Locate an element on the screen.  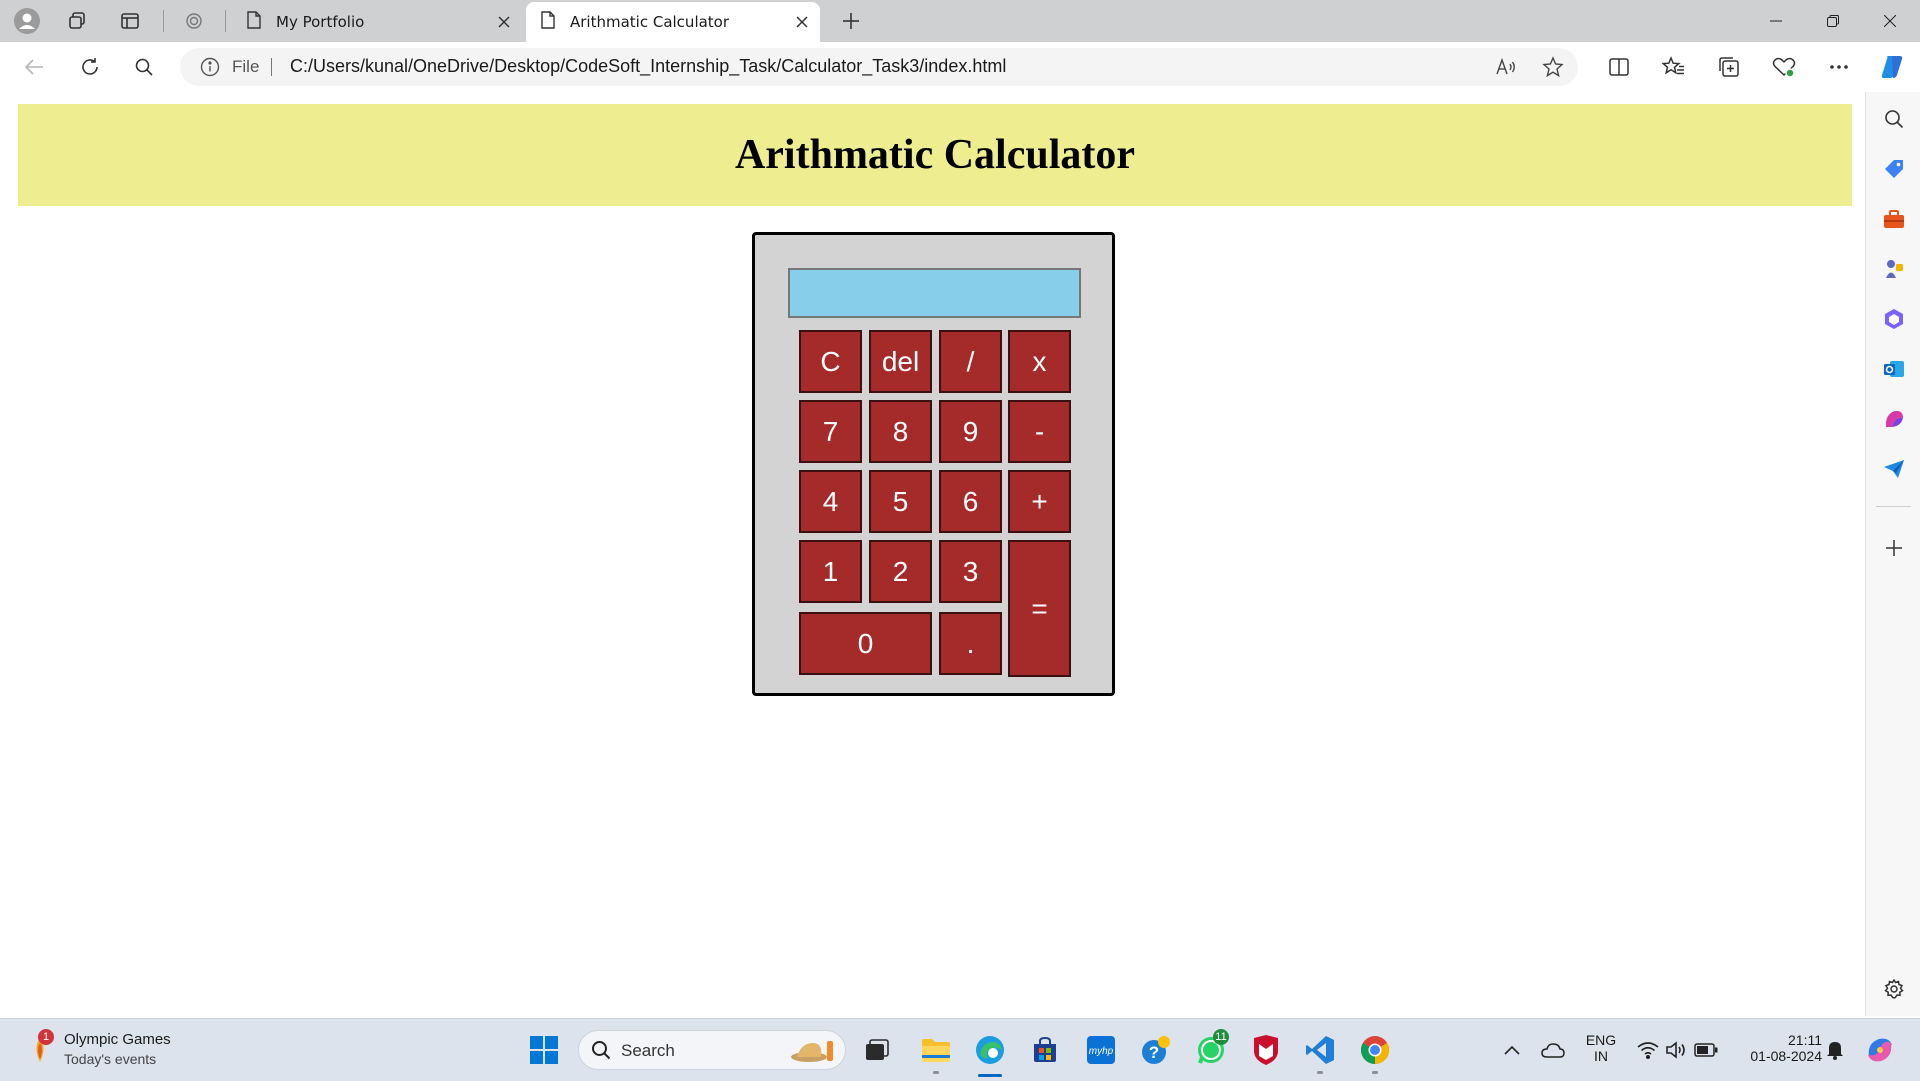
edge-sidebar is located at coordinates (1892, 554).